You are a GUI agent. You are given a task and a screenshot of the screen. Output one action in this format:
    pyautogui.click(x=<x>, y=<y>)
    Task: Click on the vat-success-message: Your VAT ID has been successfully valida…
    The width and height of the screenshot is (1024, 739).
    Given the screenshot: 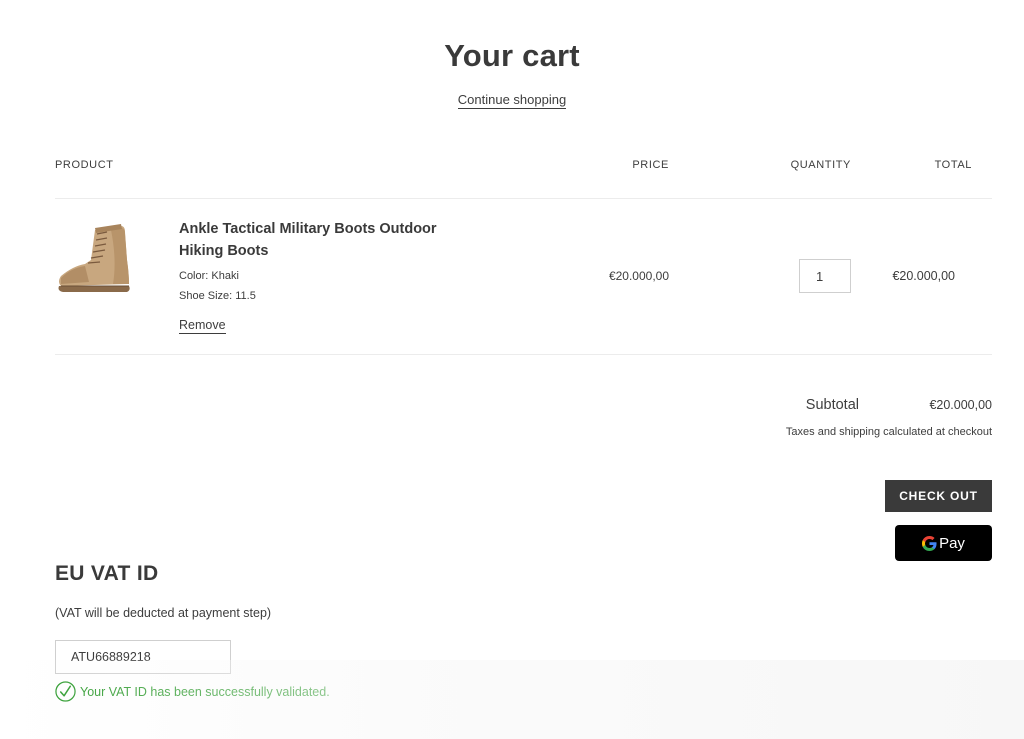 What is the action you would take?
    pyautogui.click(x=192, y=691)
    